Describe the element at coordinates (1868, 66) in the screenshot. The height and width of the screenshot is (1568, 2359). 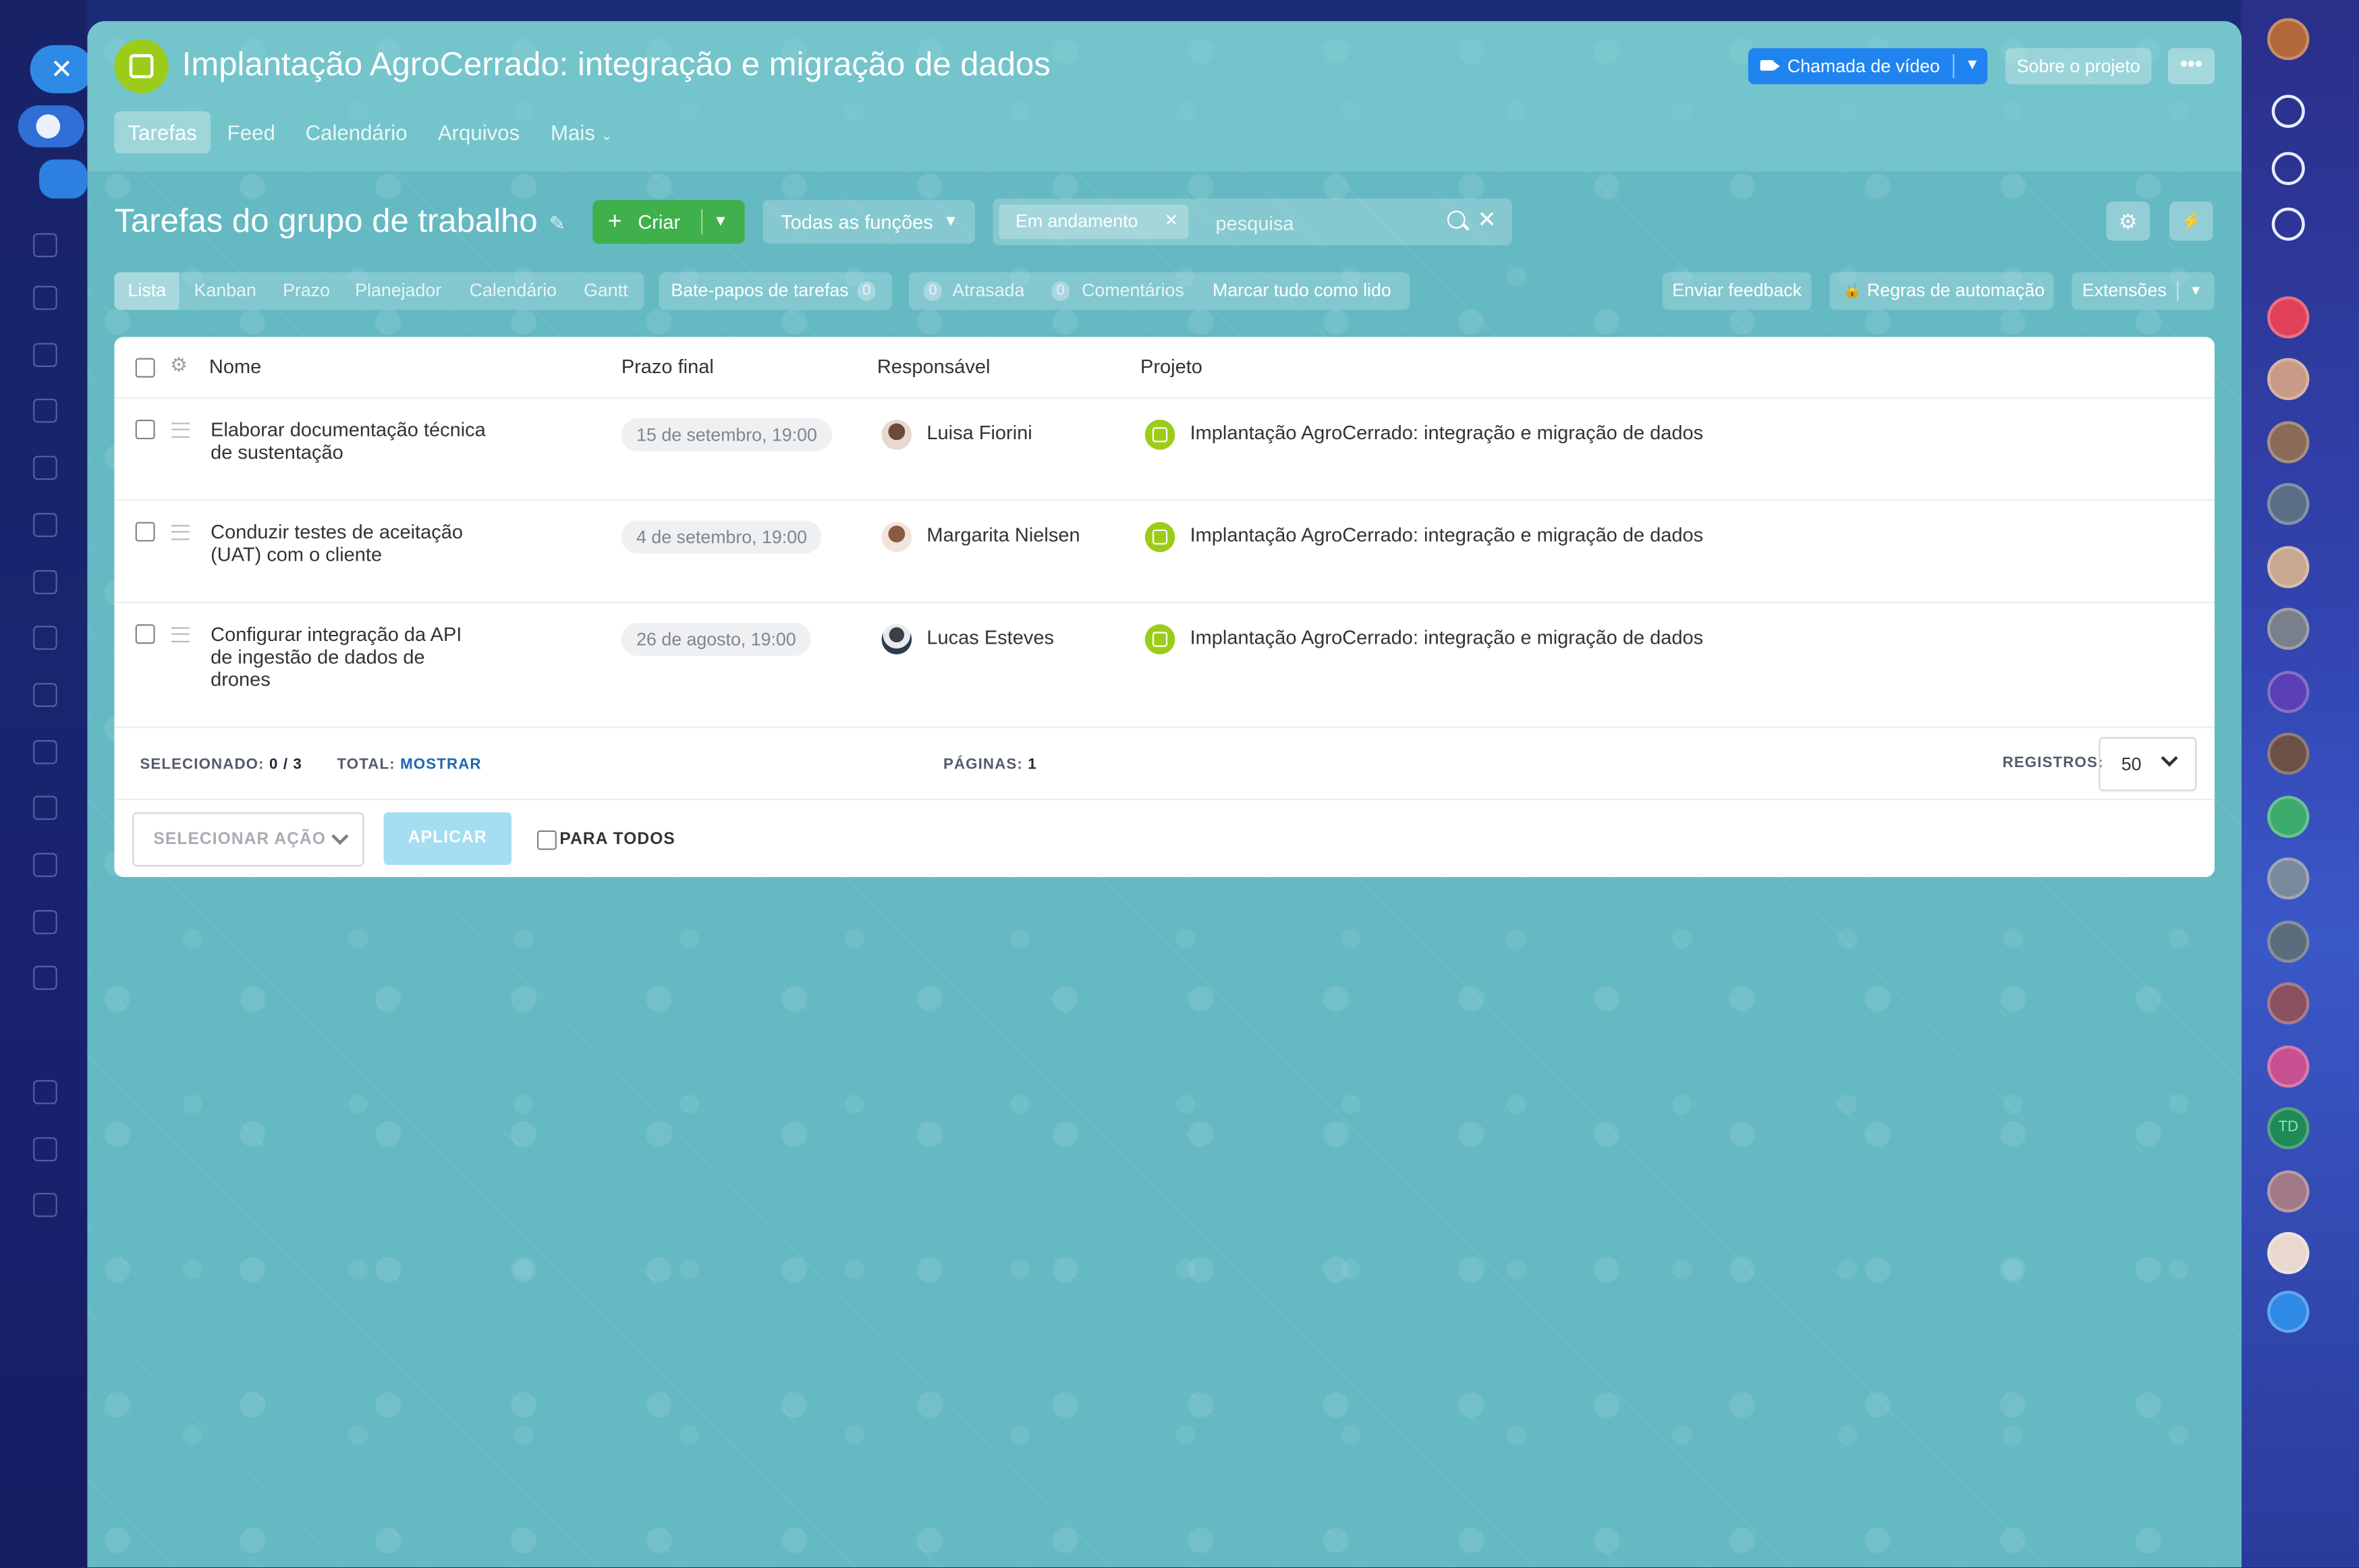
I see `video-call-button: Chamada de vídeo ▼` at that location.